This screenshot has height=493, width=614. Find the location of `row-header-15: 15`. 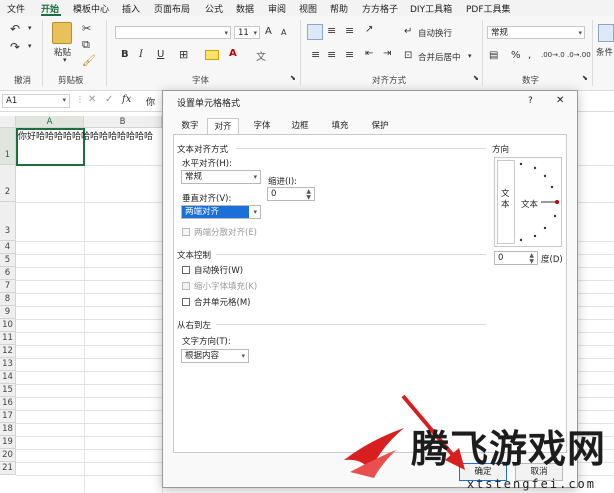

row-header-15: 15 is located at coordinates (8, 390).